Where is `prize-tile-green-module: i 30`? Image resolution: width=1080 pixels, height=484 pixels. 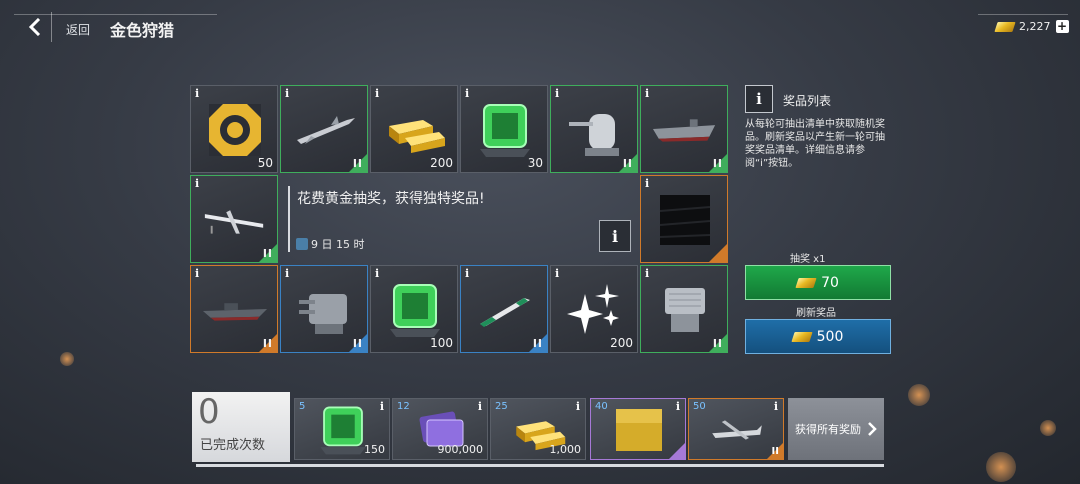 prize-tile-green-module: i 30 is located at coordinates (504, 129).